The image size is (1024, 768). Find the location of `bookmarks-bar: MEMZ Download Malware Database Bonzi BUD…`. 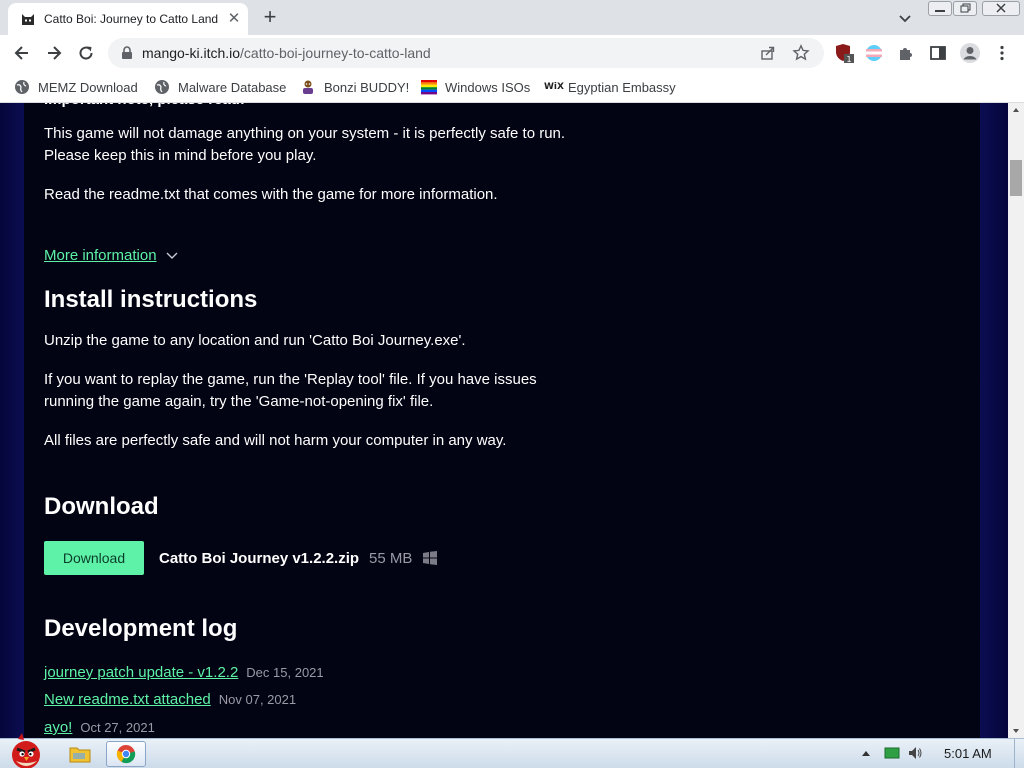

bookmarks-bar: MEMZ Download Malware Database Bonzi BUD… is located at coordinates (512, 87).